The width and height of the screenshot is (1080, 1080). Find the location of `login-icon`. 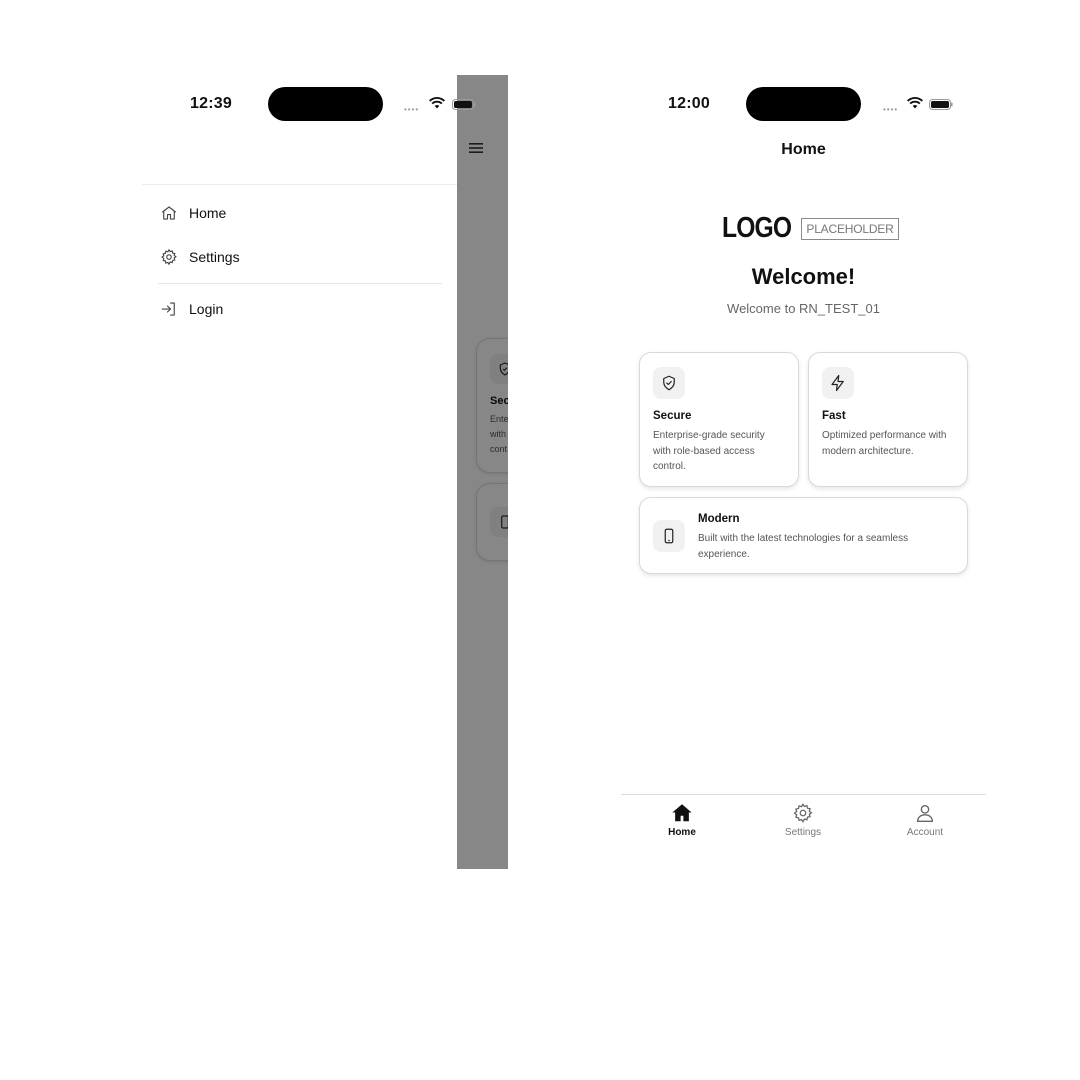

login-icon is located at coordinates (169, 309).